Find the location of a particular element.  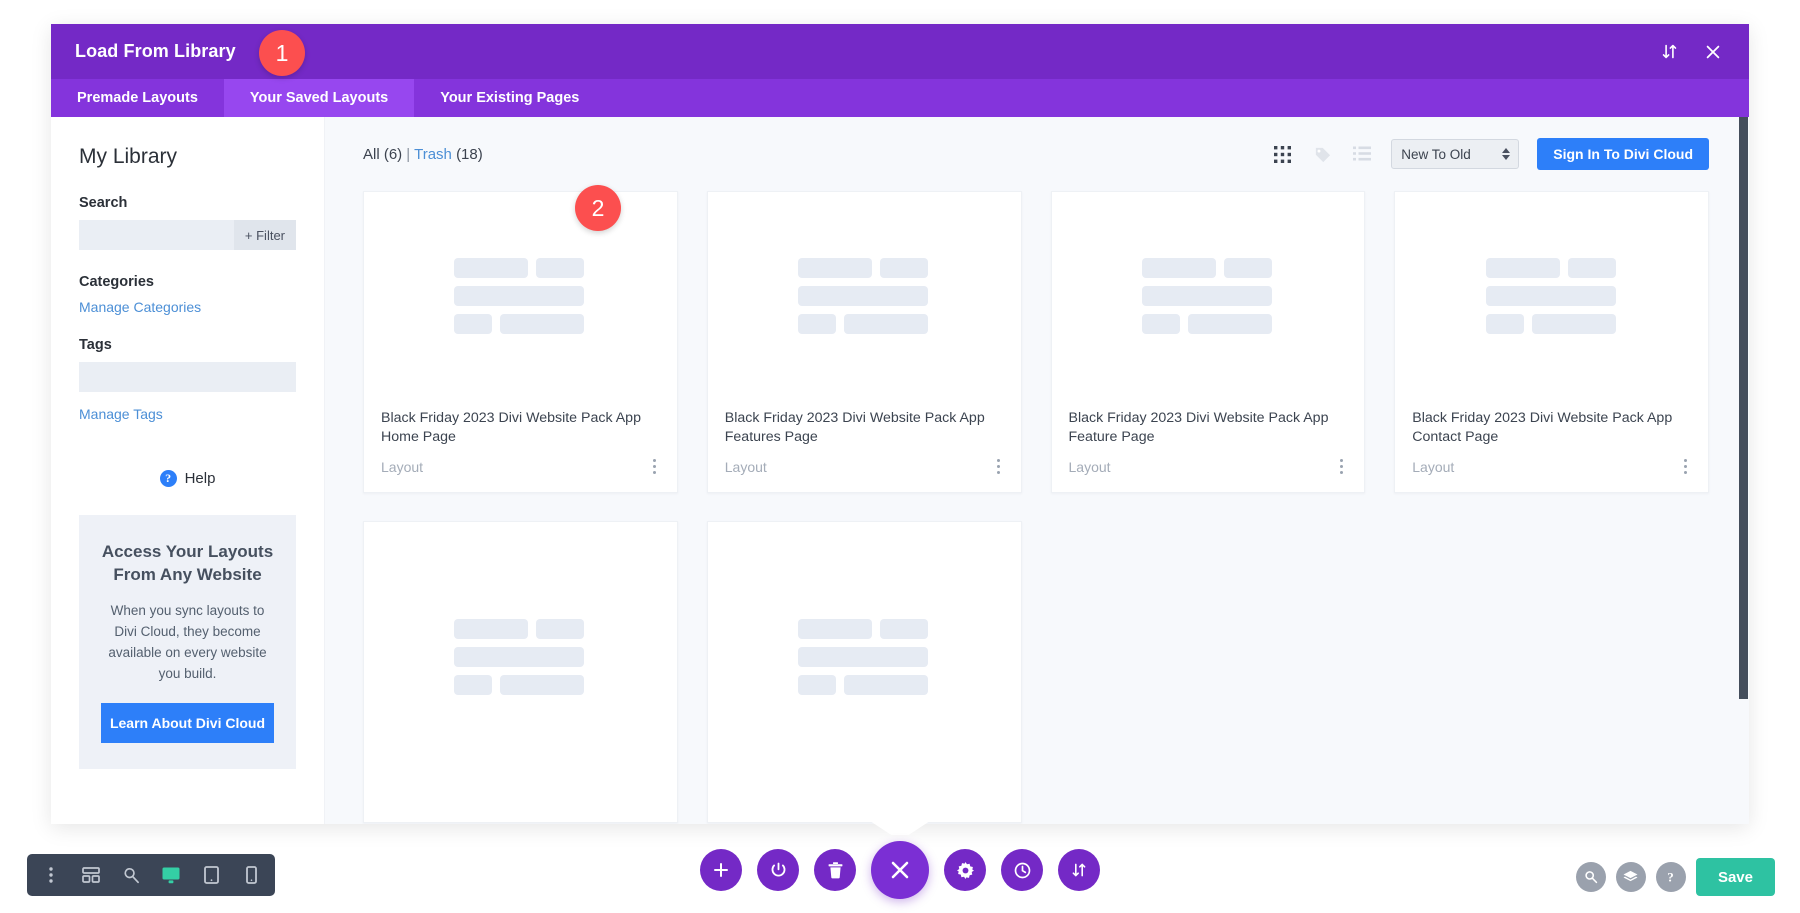

center-toolbar-notch is located at coordinates (900, 826).